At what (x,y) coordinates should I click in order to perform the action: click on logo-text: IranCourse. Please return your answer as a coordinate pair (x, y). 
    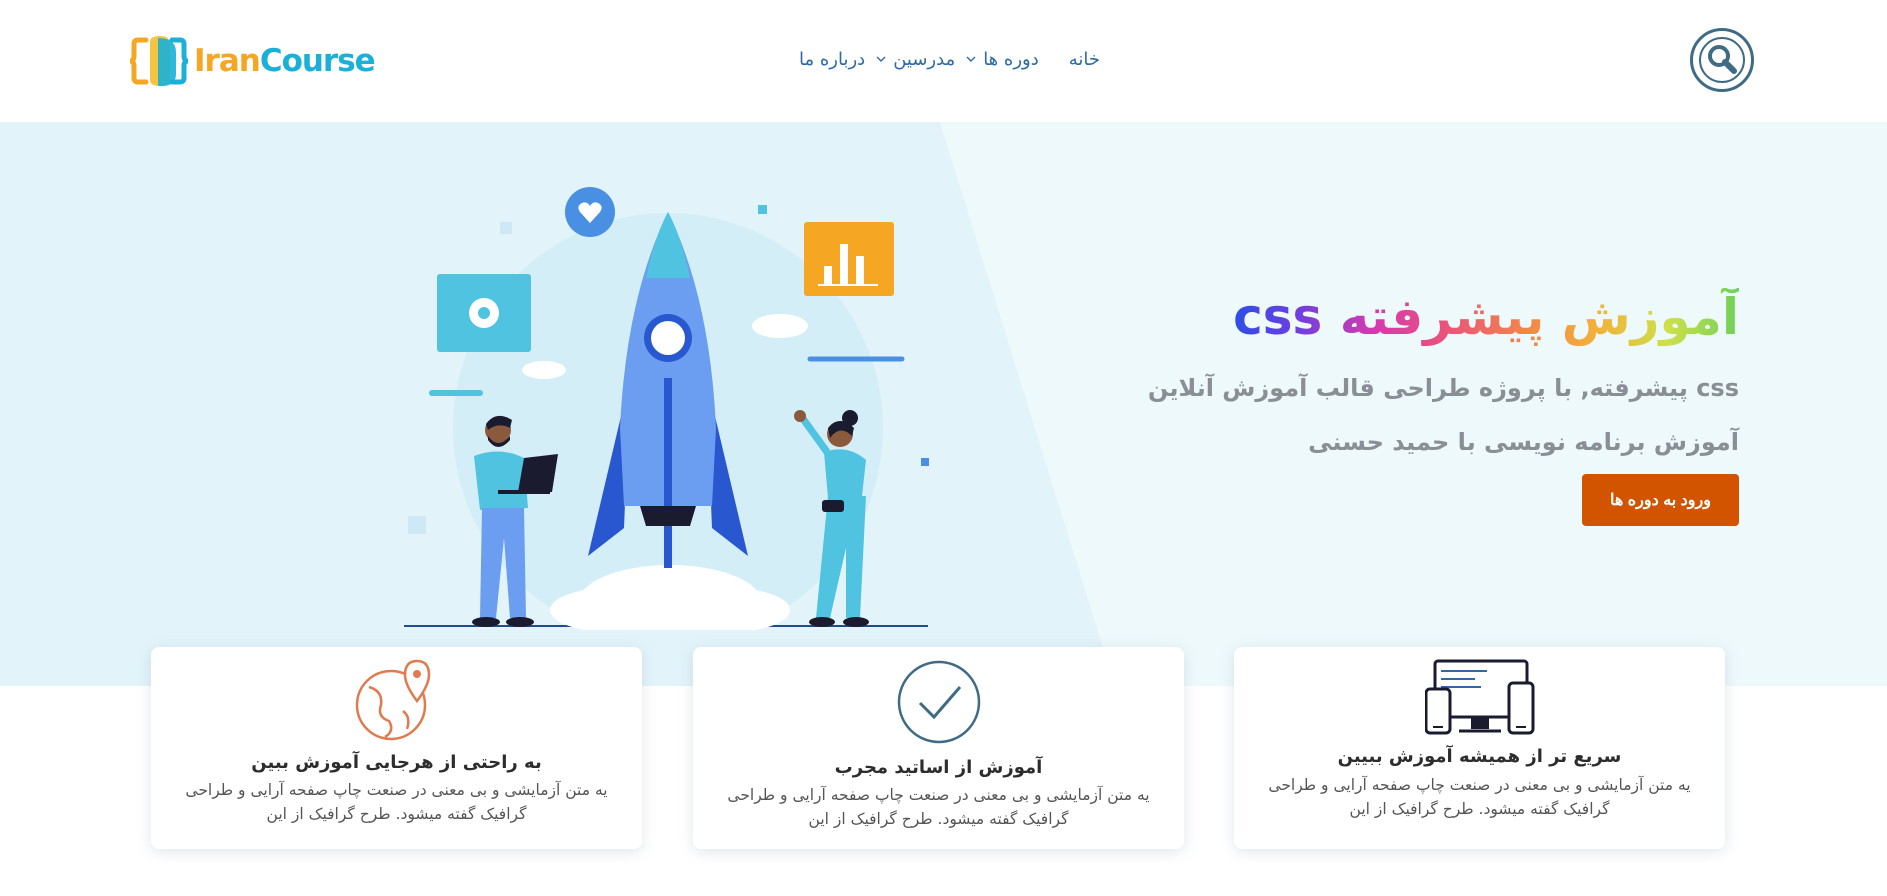
    Looking at the image, I should click on (285, 61).